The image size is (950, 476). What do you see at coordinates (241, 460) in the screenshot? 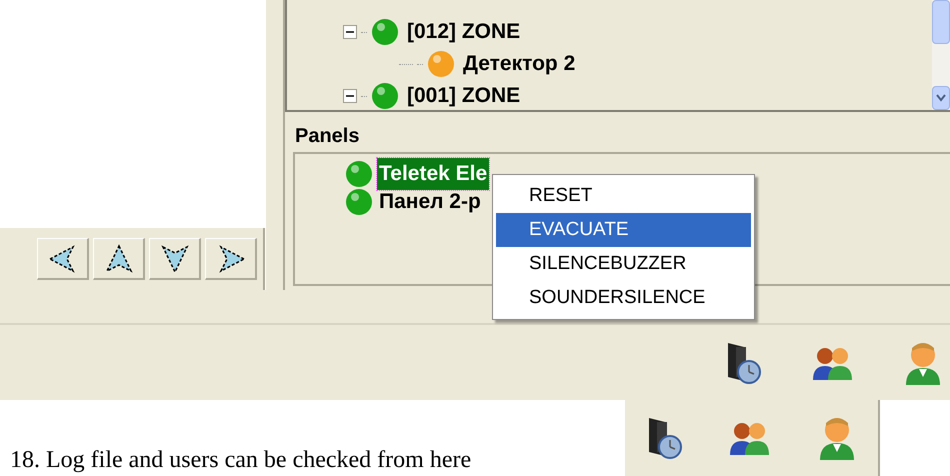
I see `caption-text: 18. Log file and users can be checked from here` at bounding box center [241, 460].